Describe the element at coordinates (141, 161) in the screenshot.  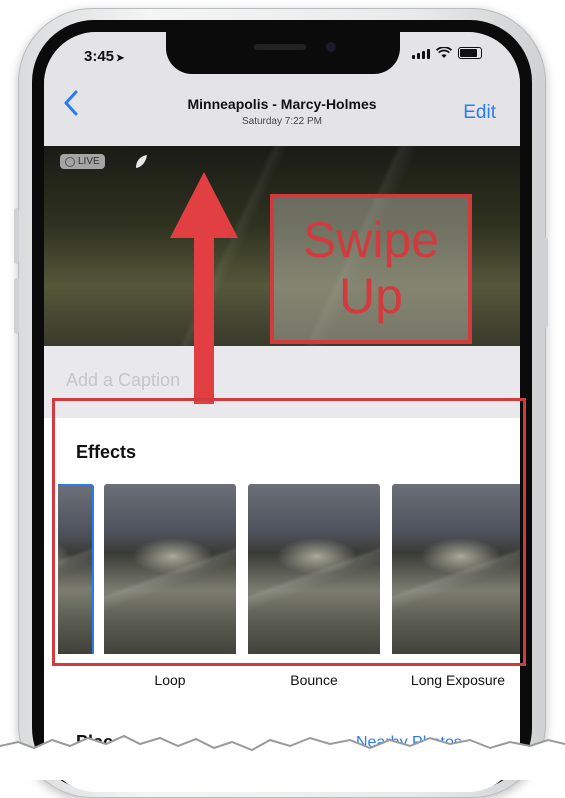
I see `favorite-leaf-icon` at that location.